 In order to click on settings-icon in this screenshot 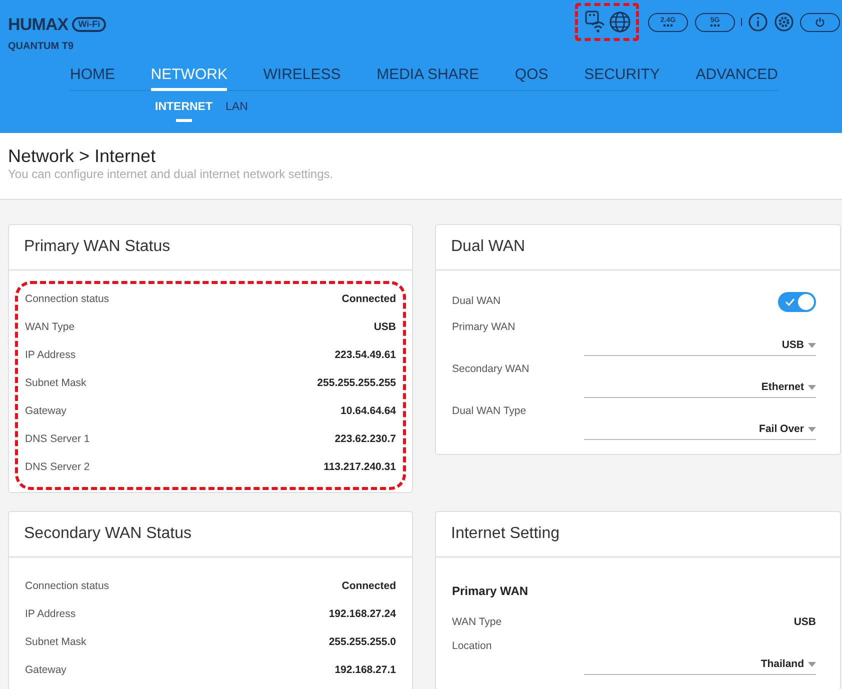, I will do `click(784, 22)`.